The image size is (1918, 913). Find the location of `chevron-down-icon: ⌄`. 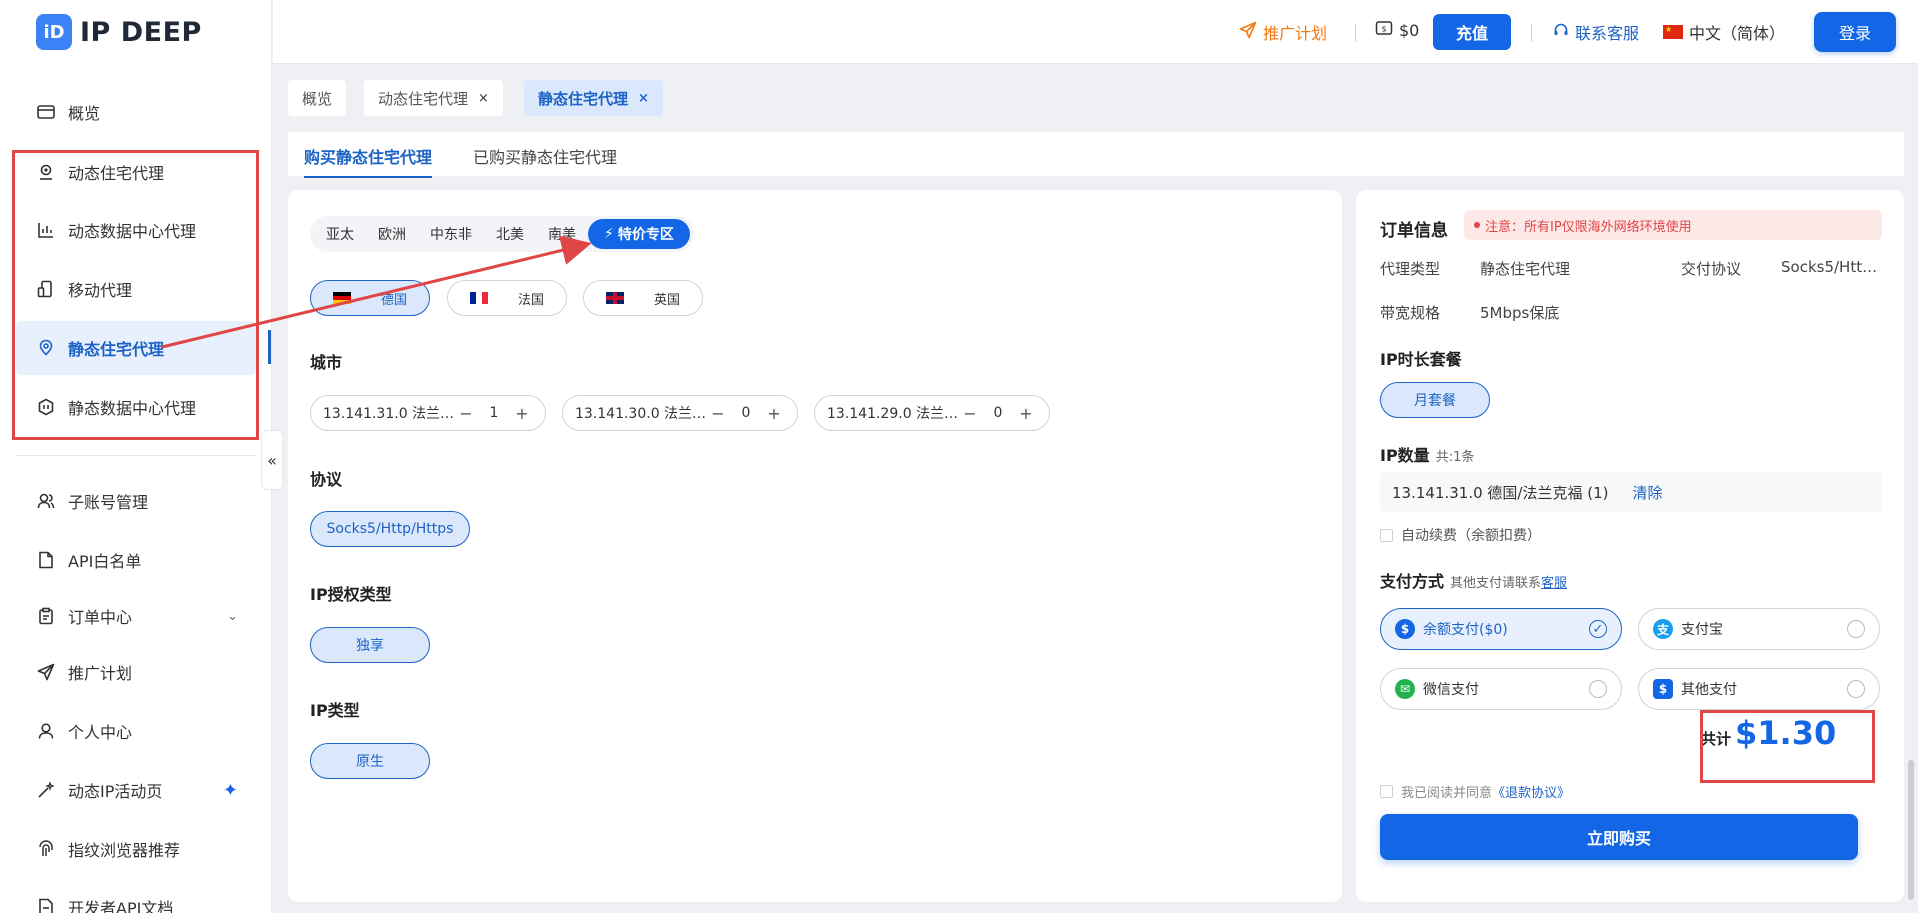

chevron-down-icon: ⌄ is located at coordinates (232, 616).